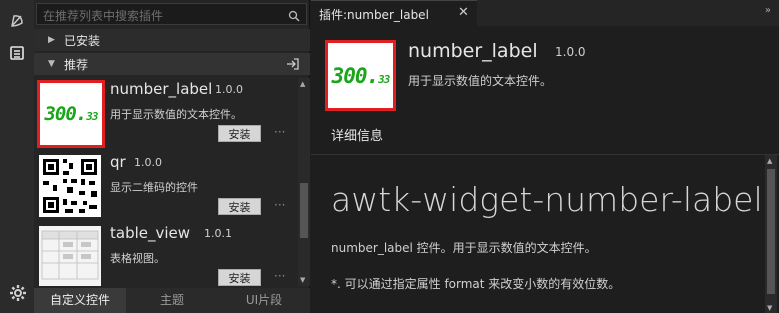 The width and height of the screenshot is (779, 313). What do you see at coordinates (51, 40) in the screenshot?
I see `chevron-right-icon: ▶` at bounding box center [51, 40].